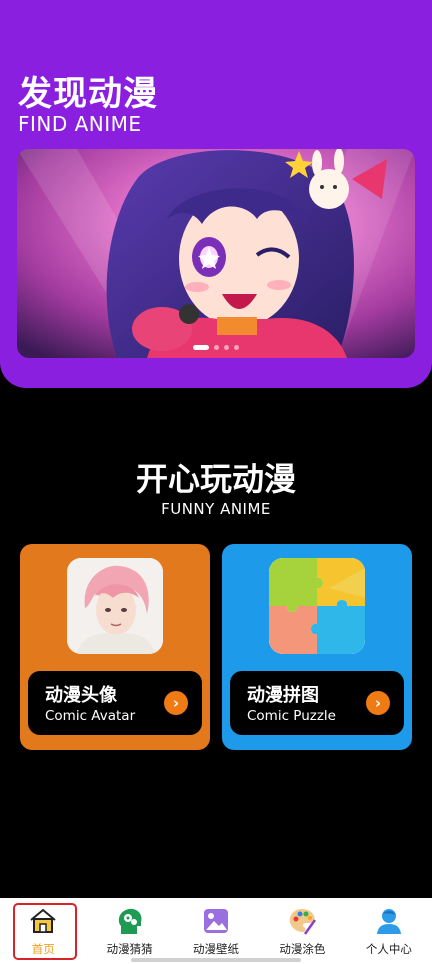 Image resolution: width=432 pixels, height=964 pixels. I want to click on comic-avatar-label: 动漫头像 Comic Avatar ›, so click(115, 703).